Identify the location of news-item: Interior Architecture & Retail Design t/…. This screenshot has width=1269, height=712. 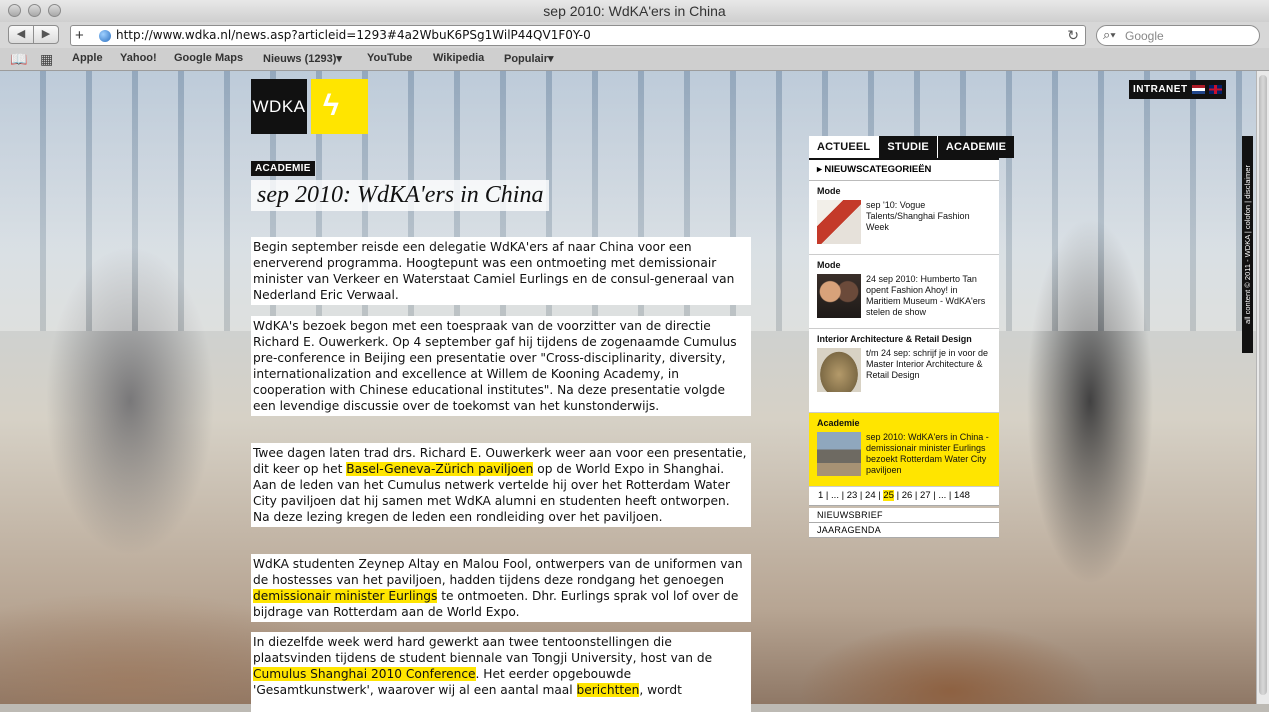
(904, 371).